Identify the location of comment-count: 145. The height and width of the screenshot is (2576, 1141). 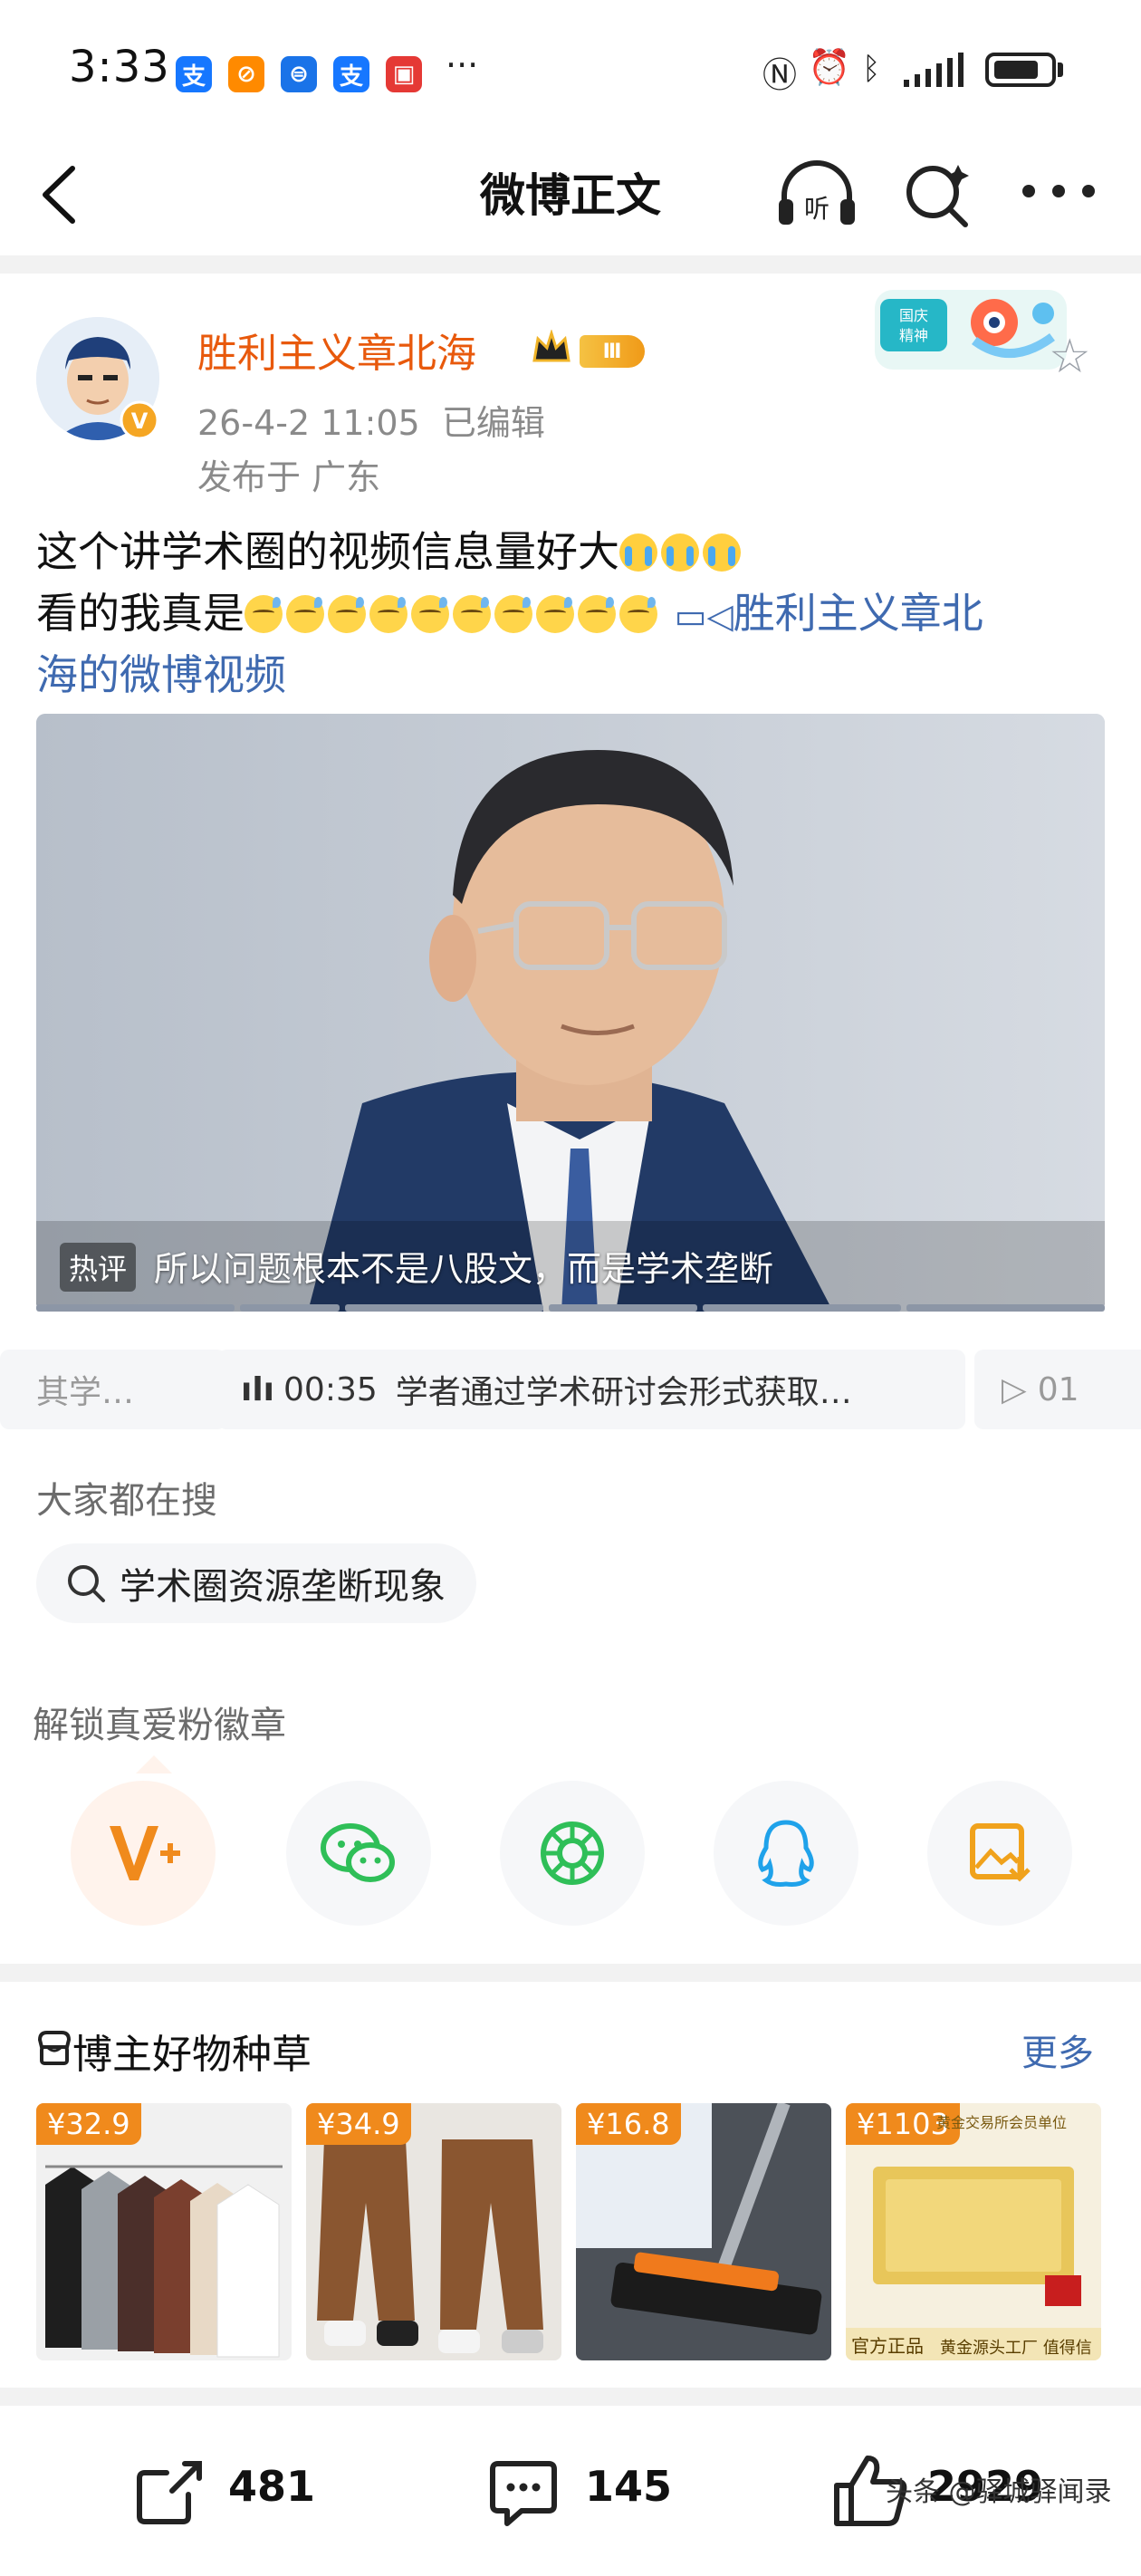
(628, 2486).